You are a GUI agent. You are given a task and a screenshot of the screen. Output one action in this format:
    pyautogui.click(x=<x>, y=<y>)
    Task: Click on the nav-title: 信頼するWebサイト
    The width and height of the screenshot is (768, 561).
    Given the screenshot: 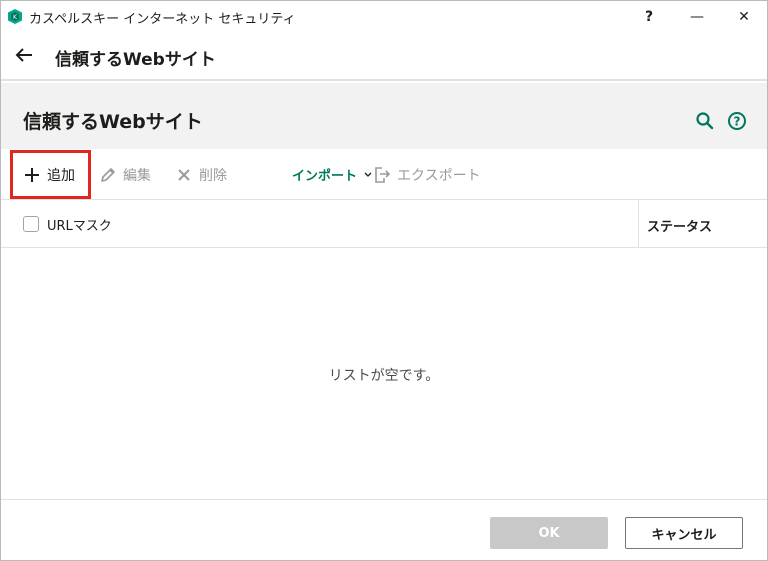 What is the action you would take?
    pyautogui.click(x=135, y=60)
    